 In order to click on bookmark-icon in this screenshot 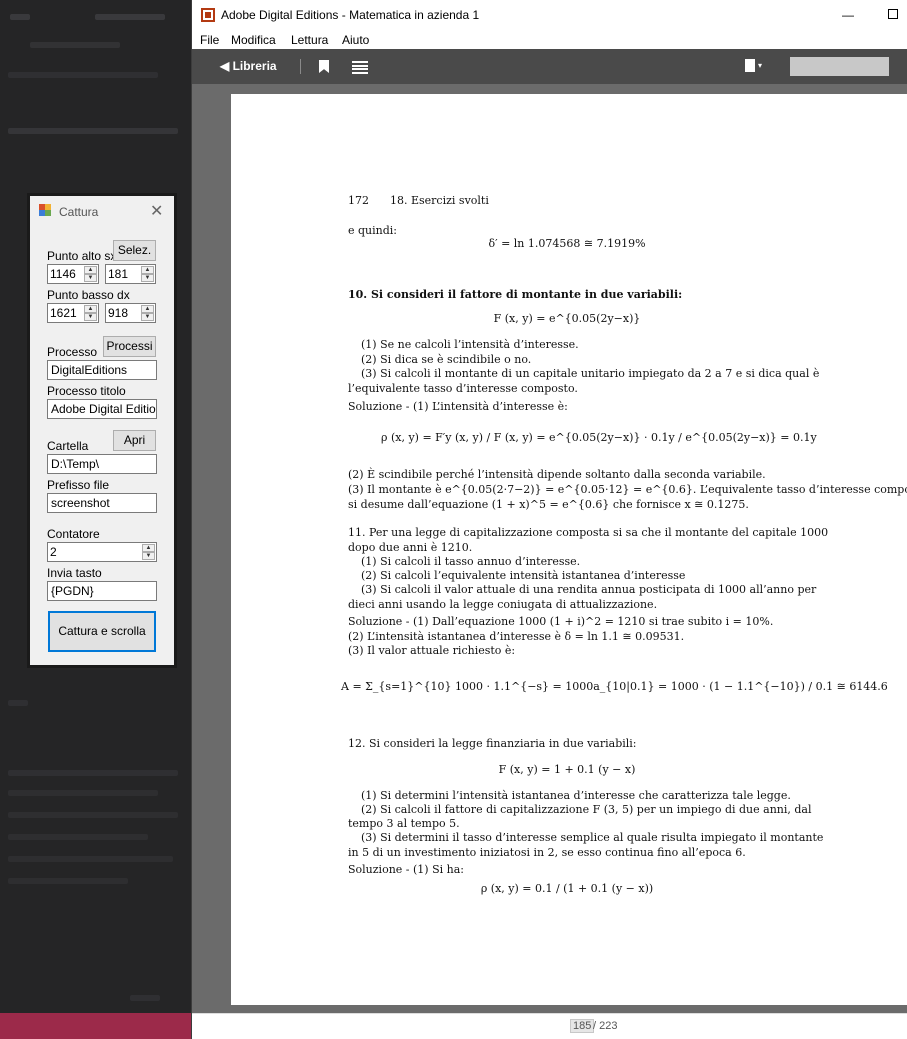, I will do `click(324, 66)`.